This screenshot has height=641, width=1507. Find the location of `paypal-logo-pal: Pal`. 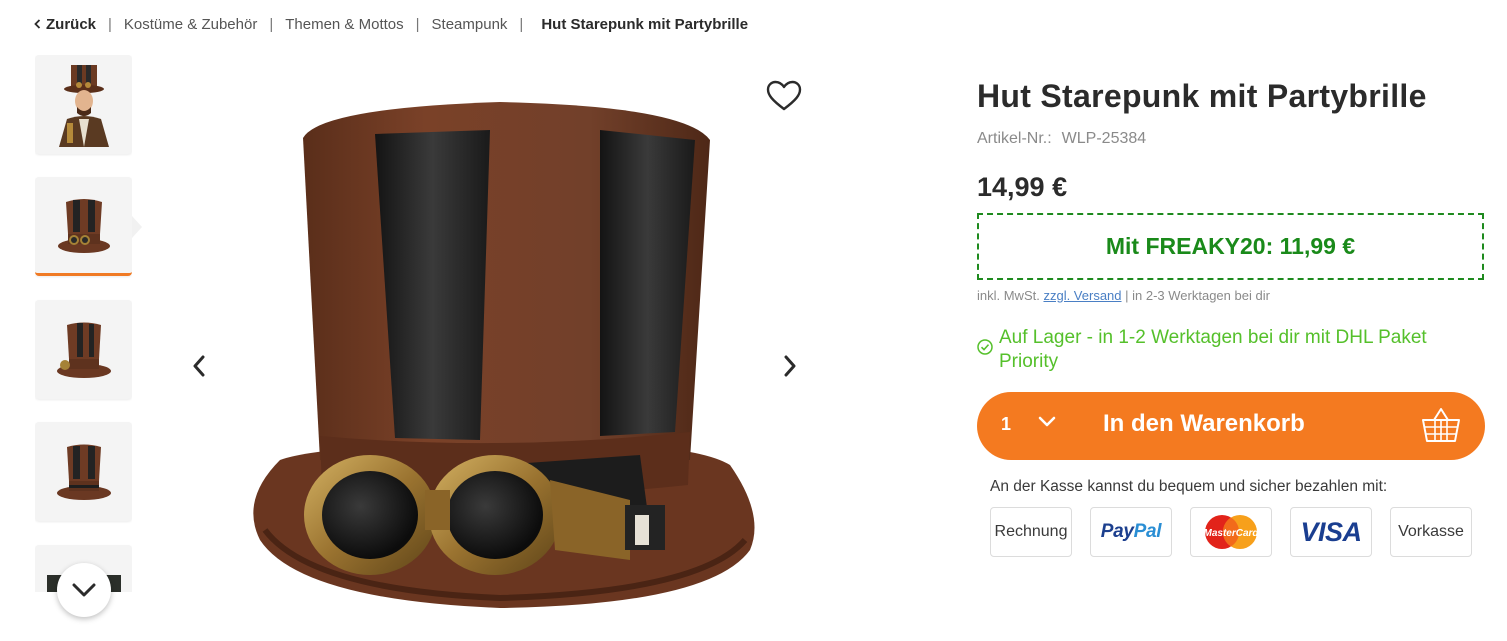

paypal-logo-pal: Pal is located at coordinates (1147, 531).